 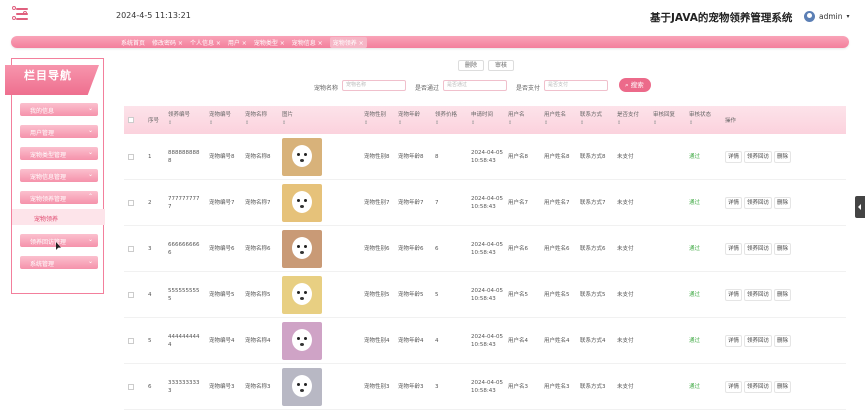 I want to click on cell-ops: 详情 领养回访 删除, so click(x=785, y=203).